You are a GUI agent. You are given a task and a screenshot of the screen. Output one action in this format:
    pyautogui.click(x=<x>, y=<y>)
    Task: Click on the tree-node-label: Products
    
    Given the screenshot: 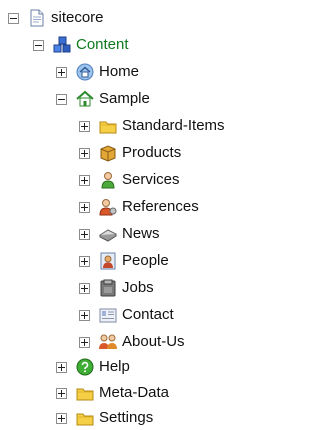 What is the action you would take?
    pyautogui.click(x=152, y=152)
    